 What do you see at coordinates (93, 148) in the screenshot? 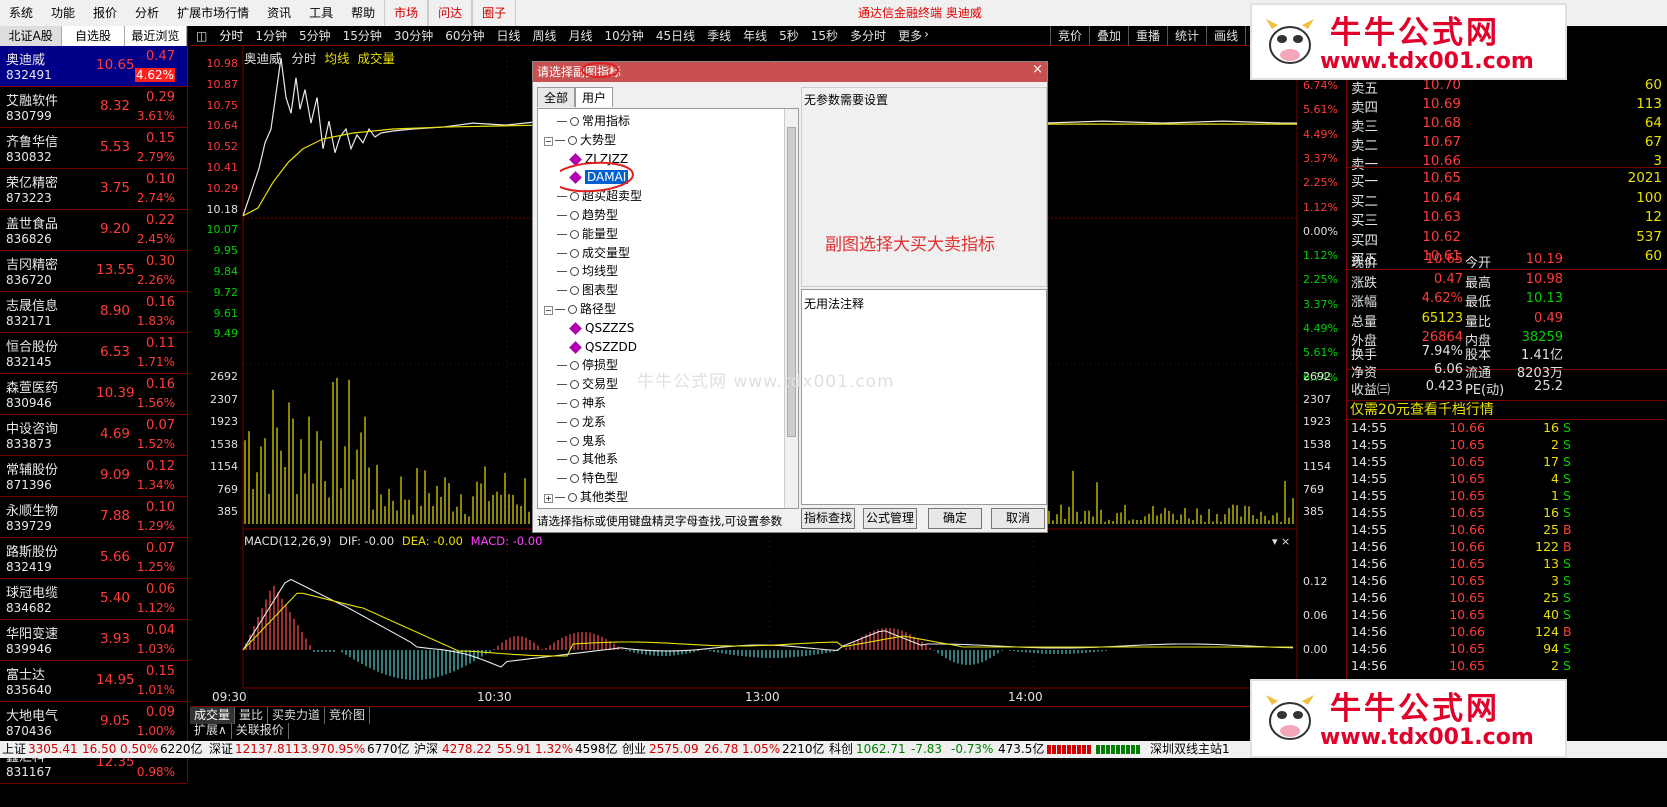
I see `stock-row: 齐鲁华信 830832 5.53 0.15 2.79%` at bounding box center [93, 148].